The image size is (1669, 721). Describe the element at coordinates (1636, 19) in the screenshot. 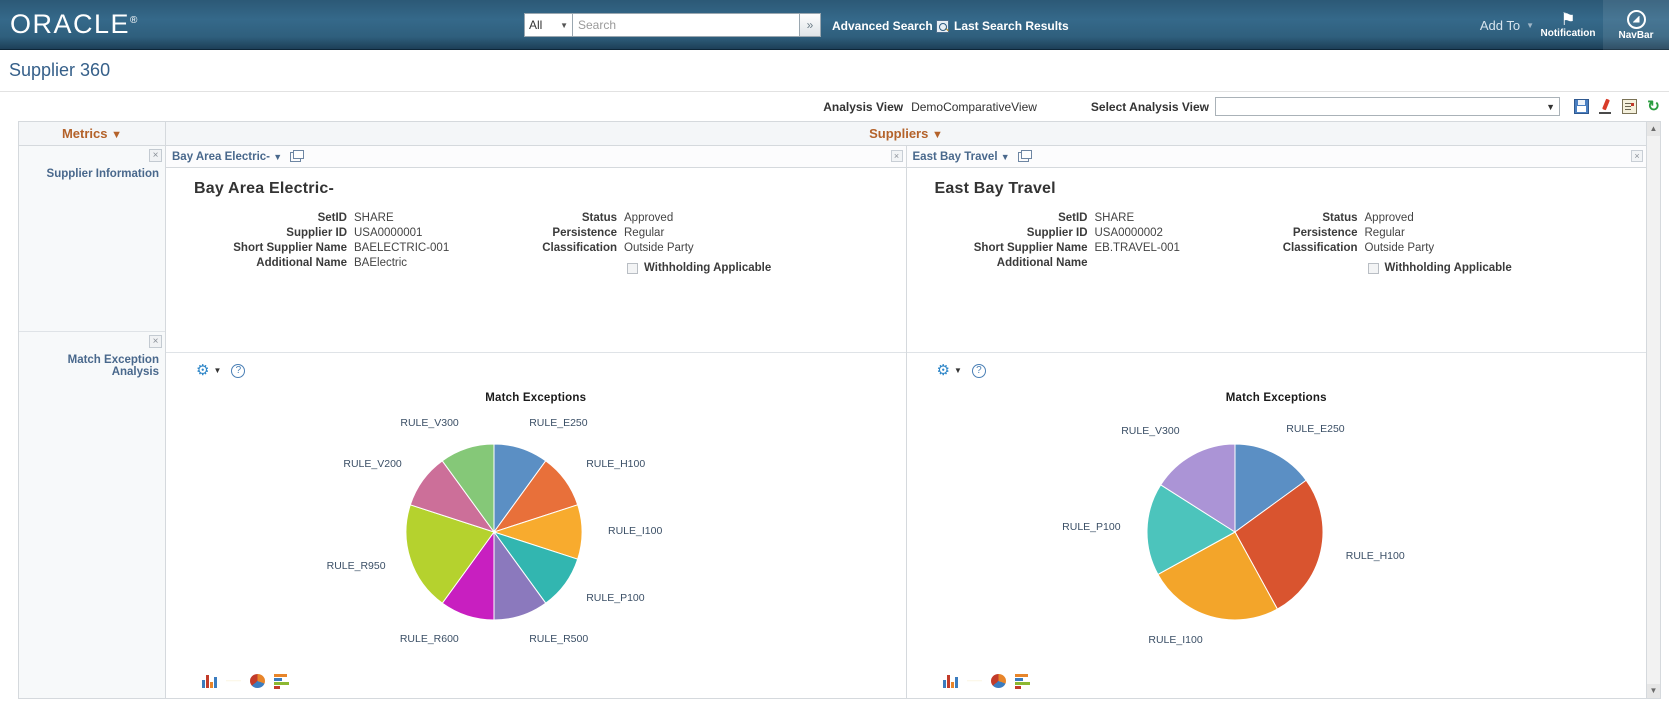

I see `compass-icon` at that location.